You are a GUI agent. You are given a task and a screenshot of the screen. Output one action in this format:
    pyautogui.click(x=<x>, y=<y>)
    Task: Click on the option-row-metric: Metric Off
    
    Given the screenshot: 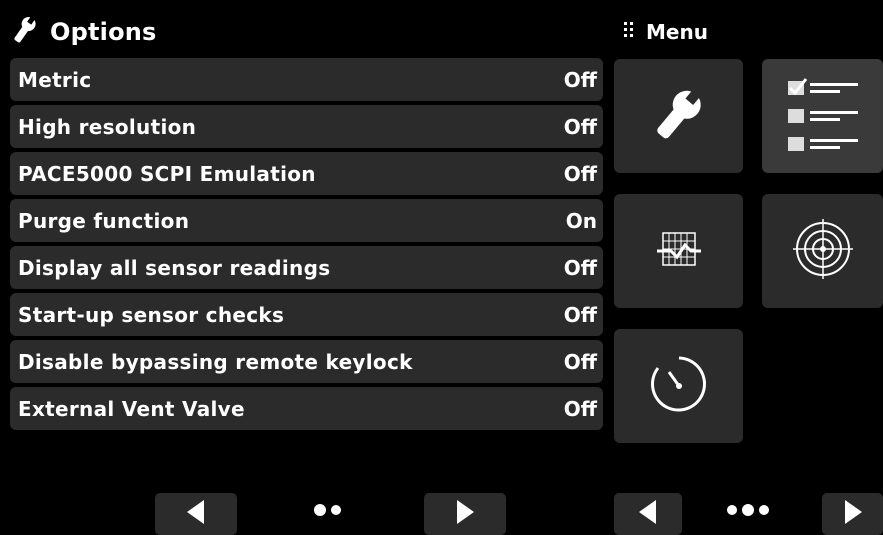 What is the action you would take?
    pyautogui.click(x=306, y=79)
    